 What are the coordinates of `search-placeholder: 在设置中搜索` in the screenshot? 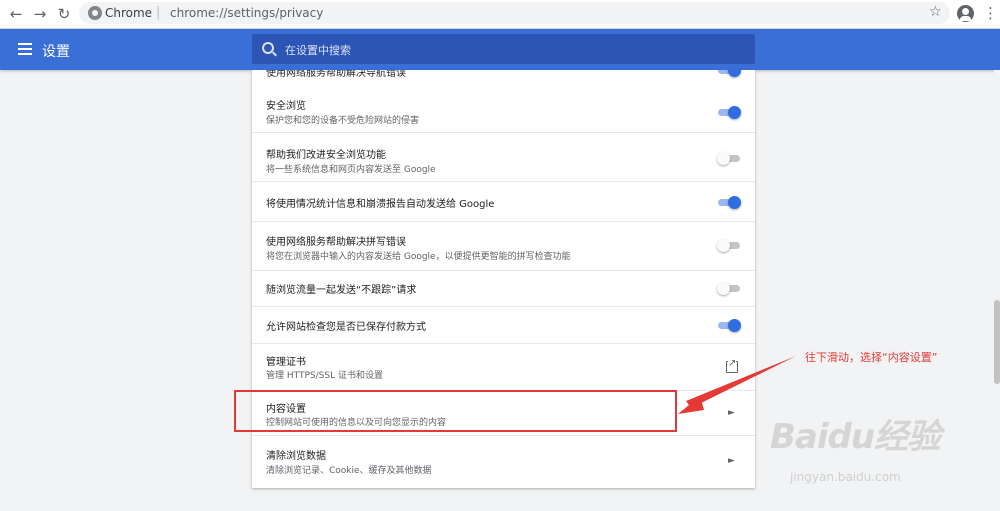 It's located at (318, 50).